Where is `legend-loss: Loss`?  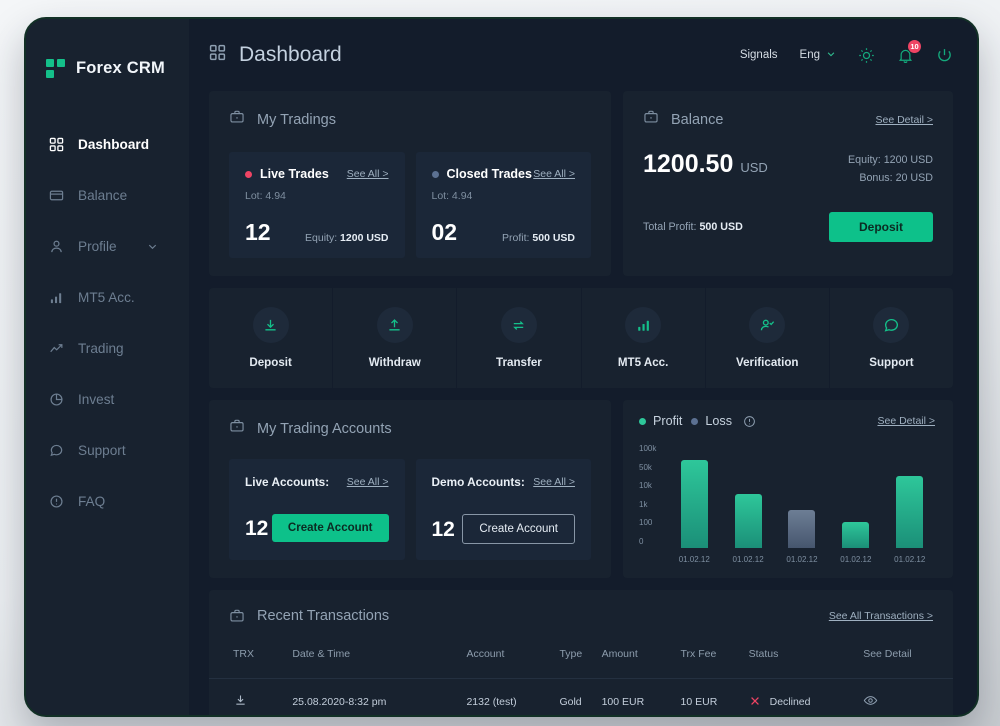
legend-loss: Loss is located at coordinates (711, 421).